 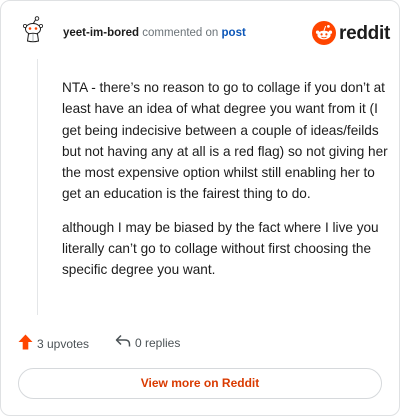 I want to click on upvote-button: 3 upvotes, so click(x=53, y=343).